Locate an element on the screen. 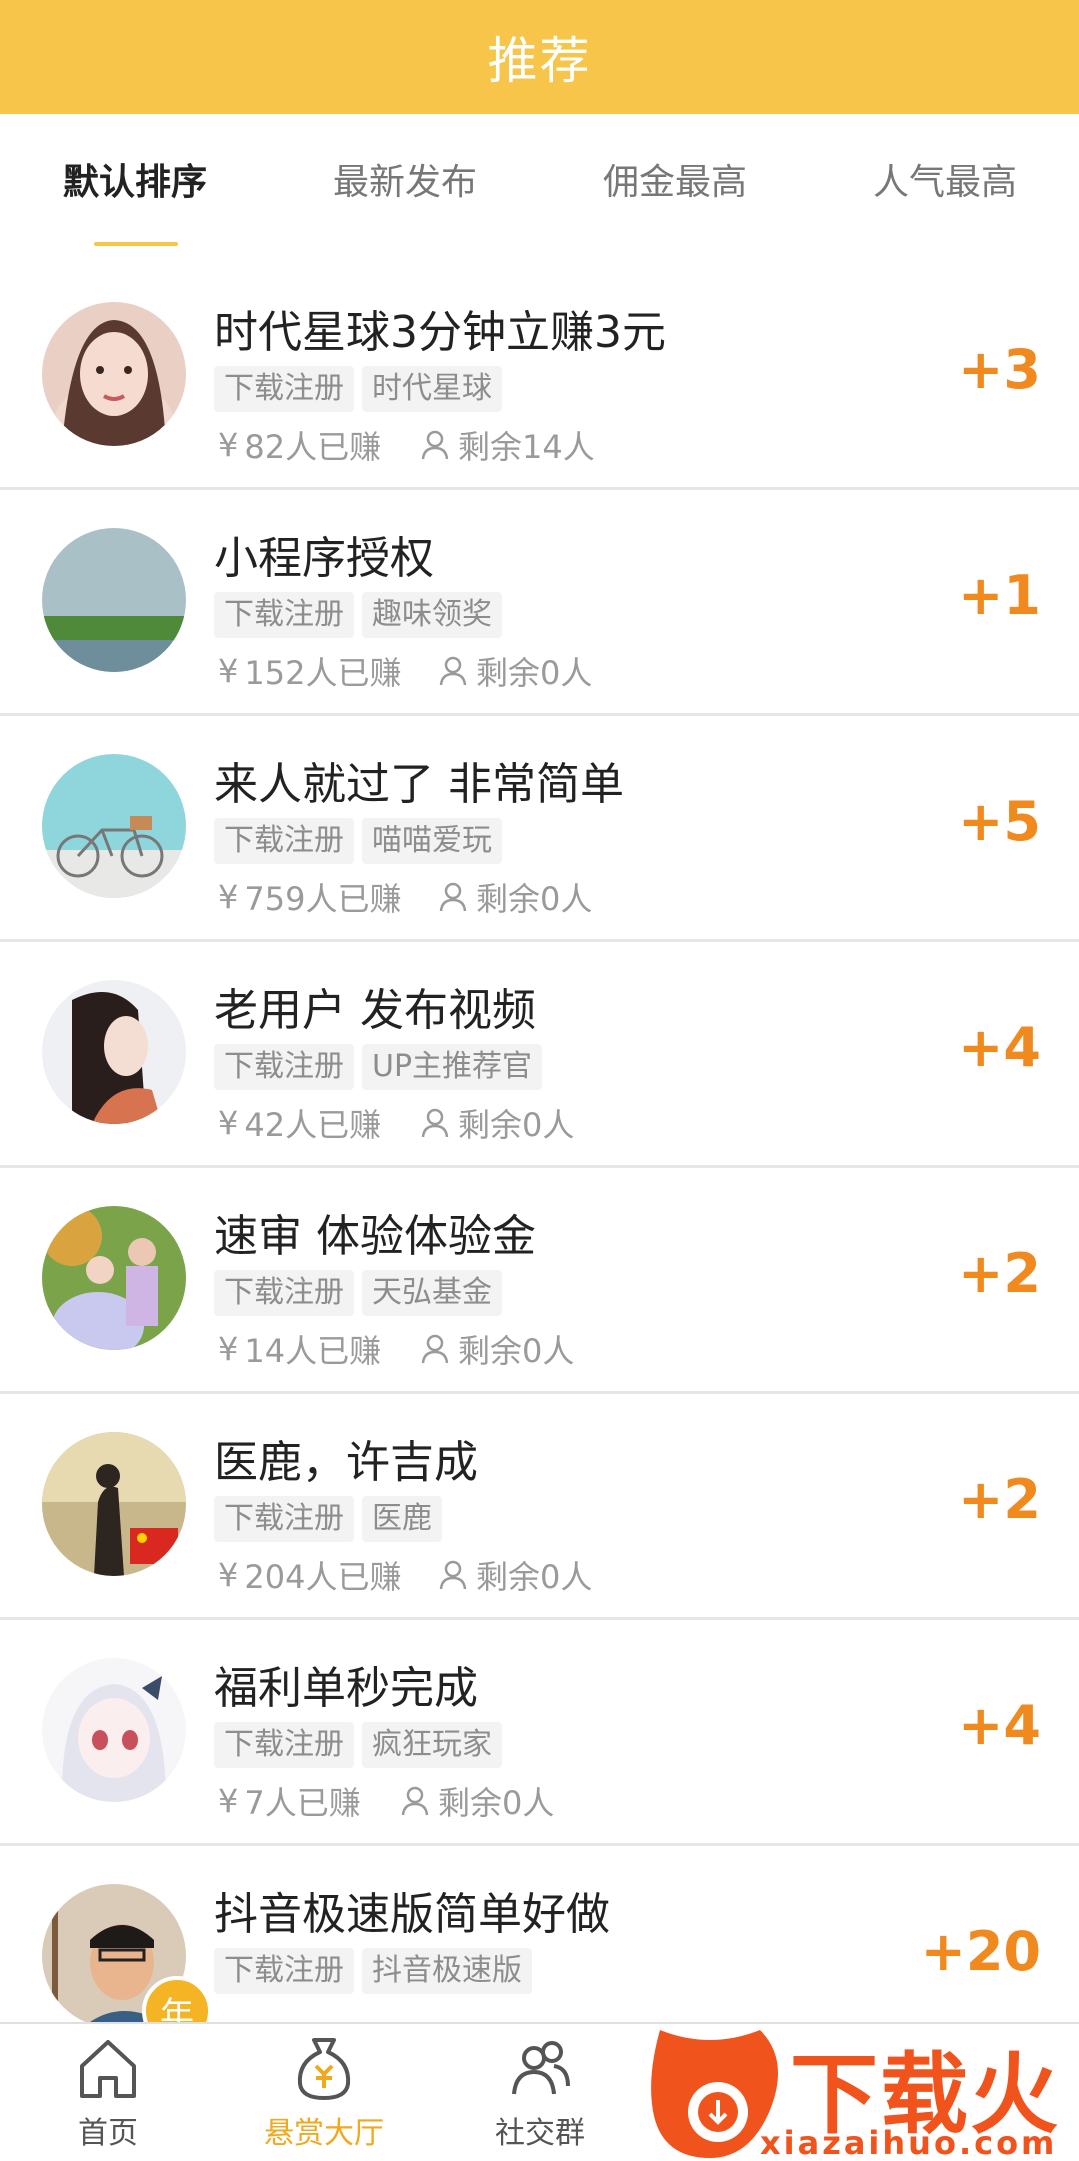  earned-count: ¥759人已赚 is located at coordinates (309, 897).